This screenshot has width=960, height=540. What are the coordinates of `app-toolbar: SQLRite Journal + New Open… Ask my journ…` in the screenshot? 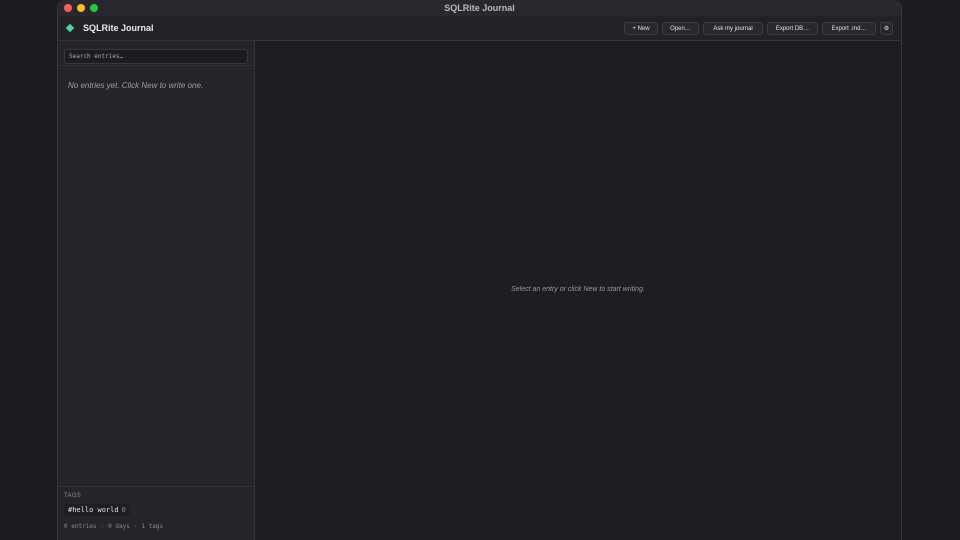 It's located at (479, 28).